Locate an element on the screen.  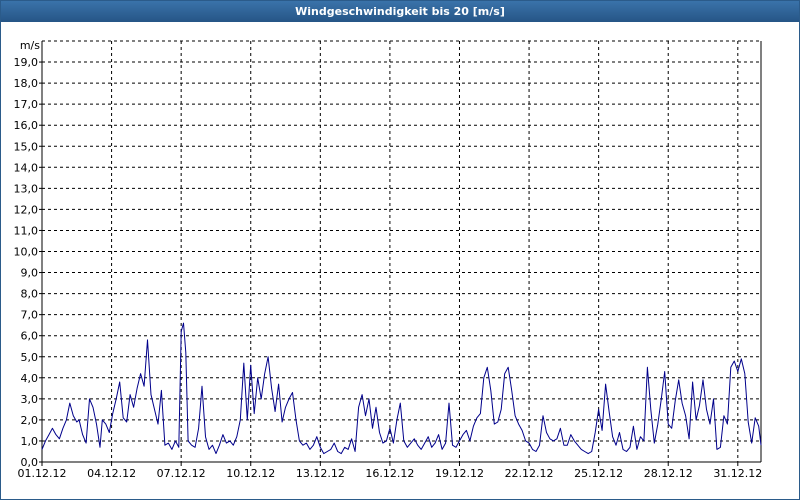
y-tick-label: 15,0 is located at coordinates (26, 146).